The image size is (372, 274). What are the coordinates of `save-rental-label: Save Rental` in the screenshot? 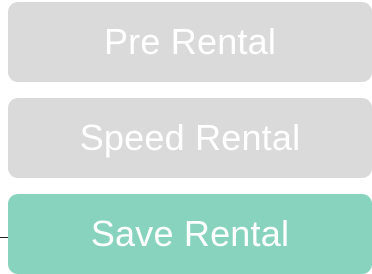 It's located at (190, 233).